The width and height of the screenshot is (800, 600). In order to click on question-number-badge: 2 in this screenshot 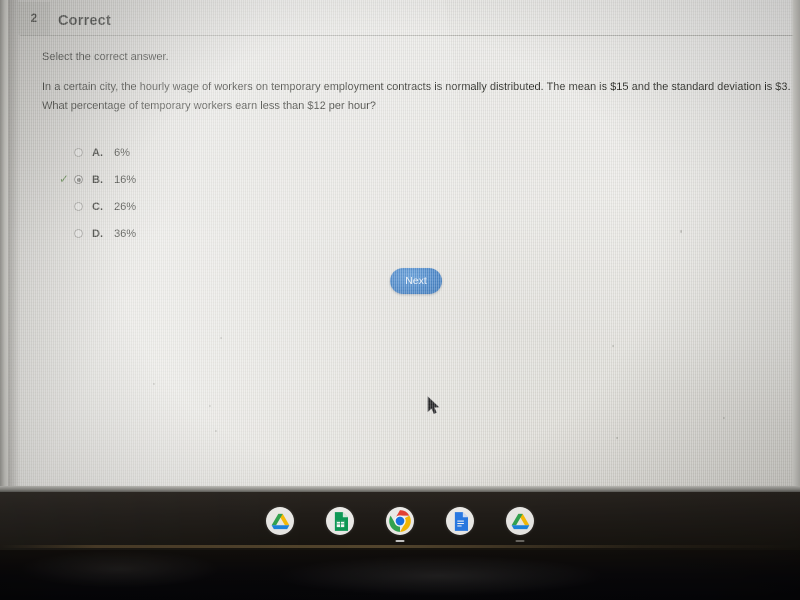, I will do `click(34, 18)`.